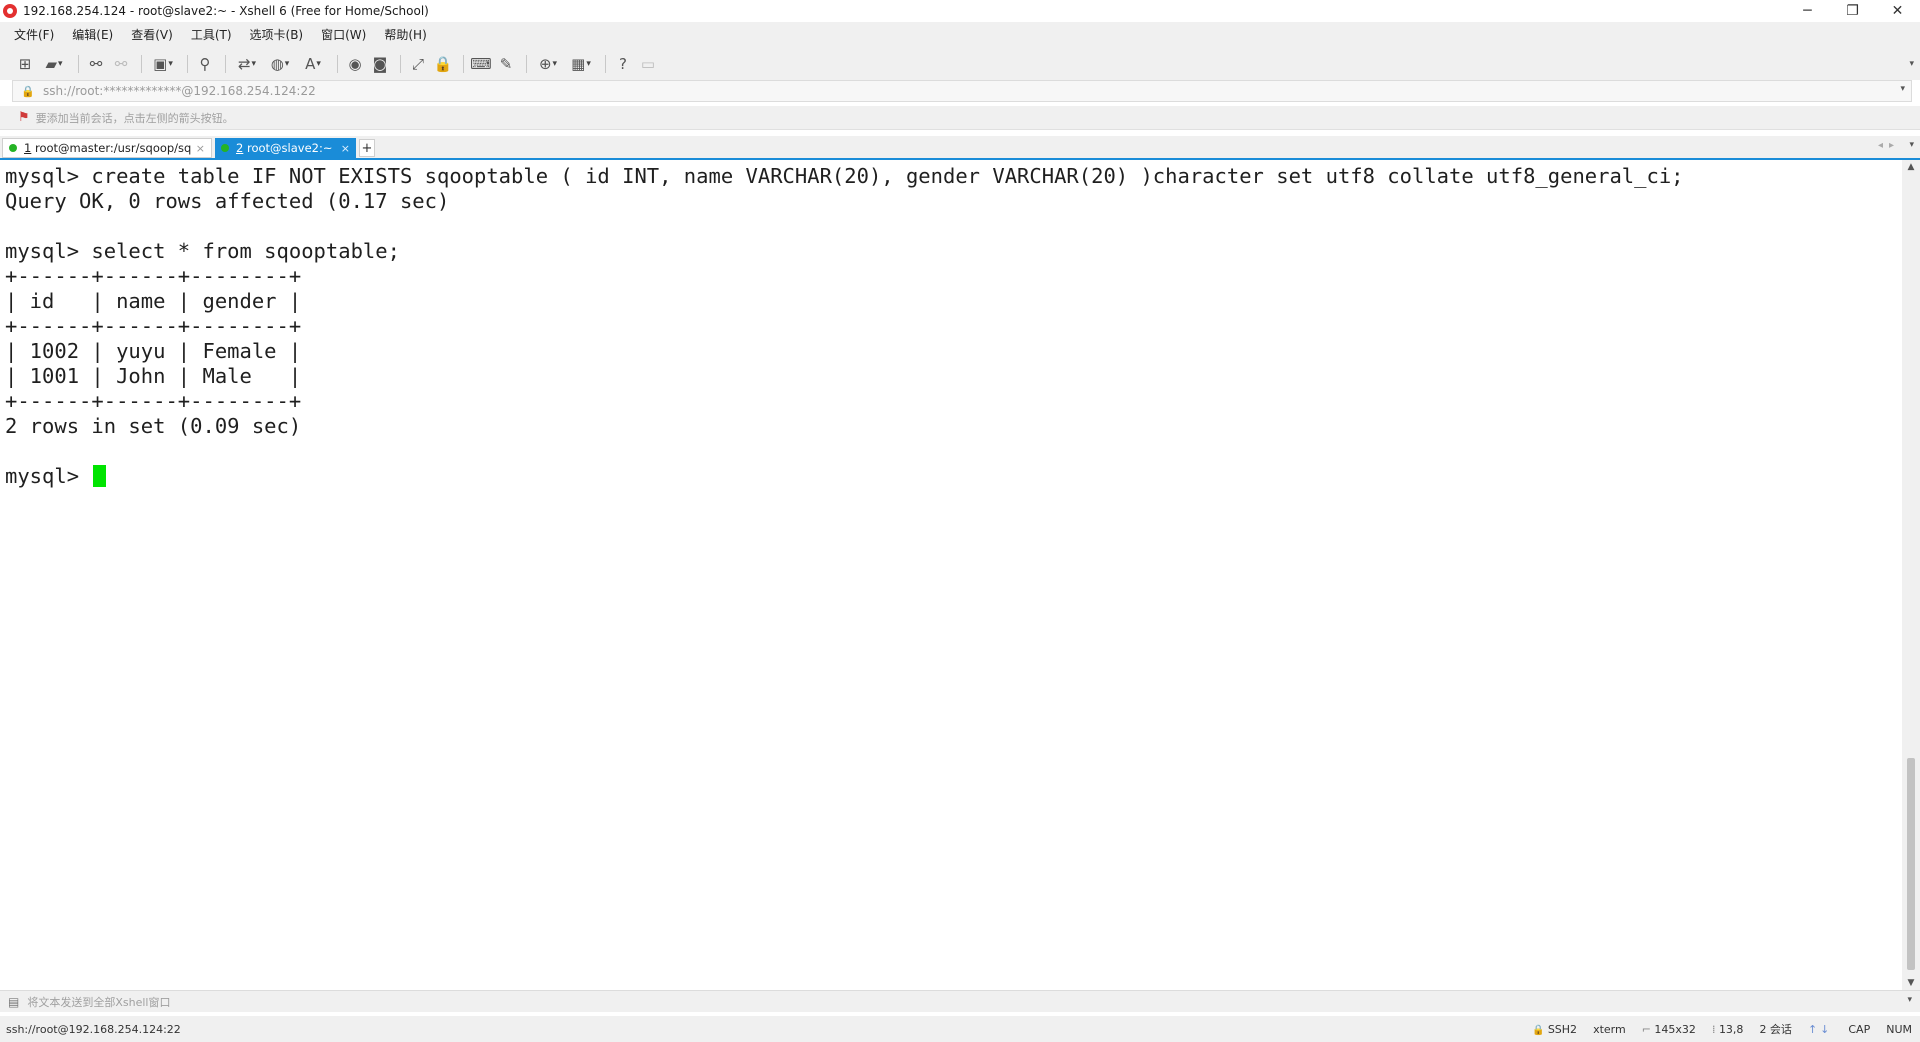 Image resolution: width=1920 pixels, height=1042 pixels. I want to click on menu-file: 文件(F), so click(34, 34).